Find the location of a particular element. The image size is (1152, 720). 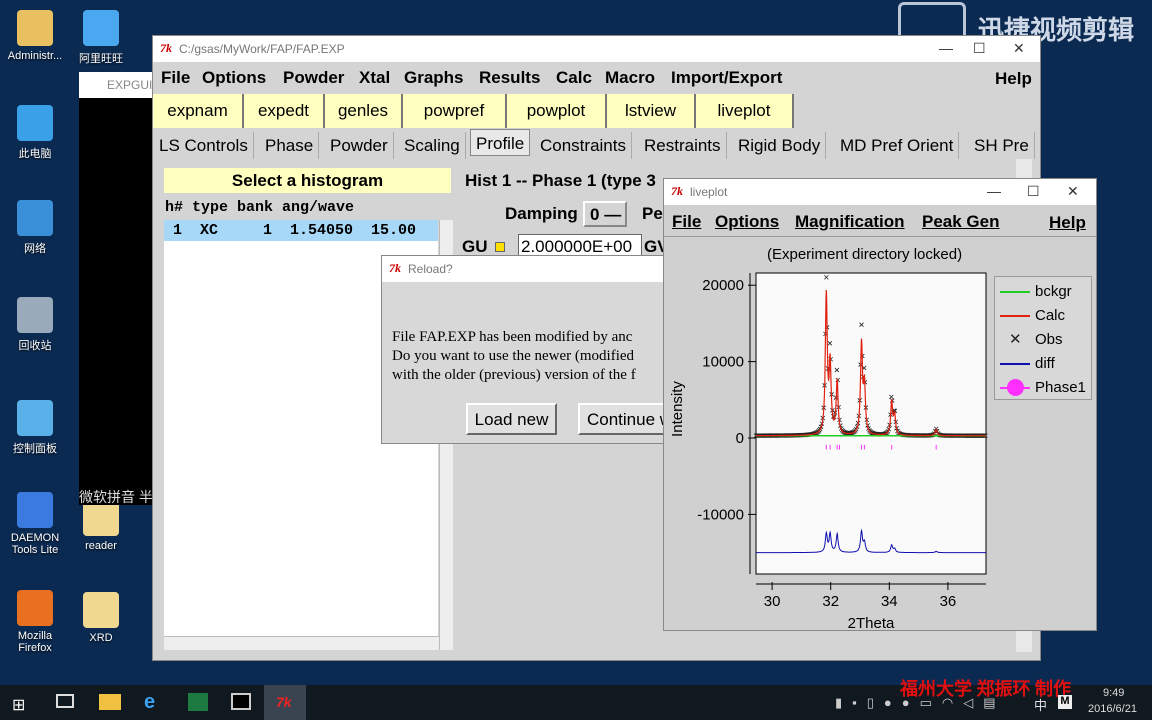

desktop-icon: 网络 is located at coordinates (35, 228).